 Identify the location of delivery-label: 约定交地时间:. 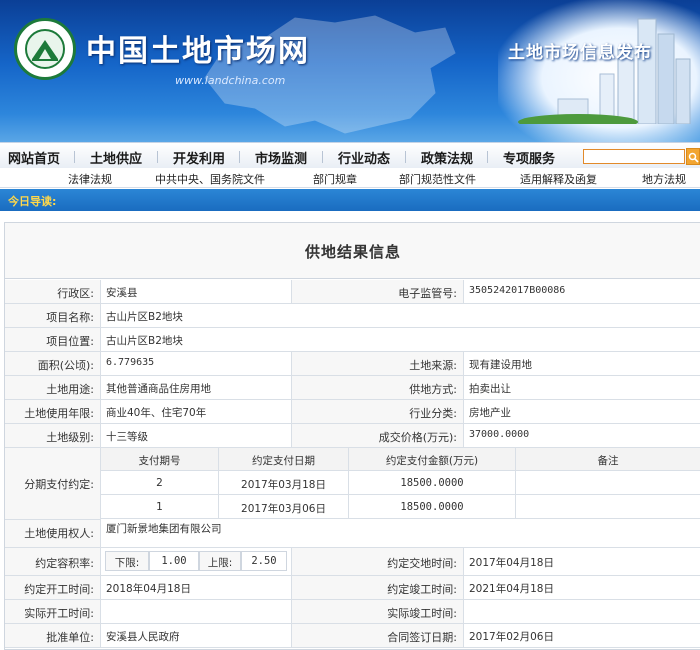
(378, 562).